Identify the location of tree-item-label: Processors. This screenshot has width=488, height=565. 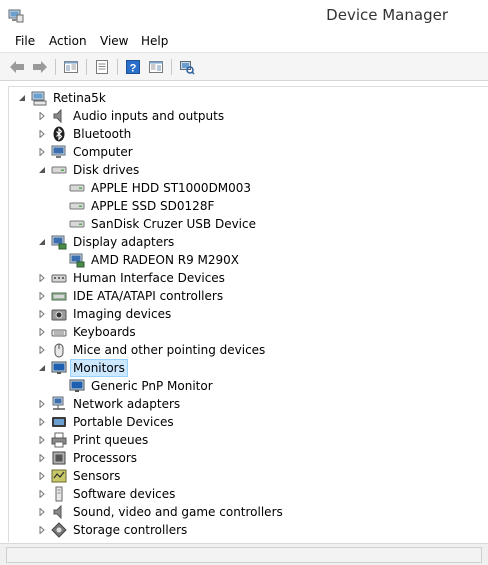
(105, 458).